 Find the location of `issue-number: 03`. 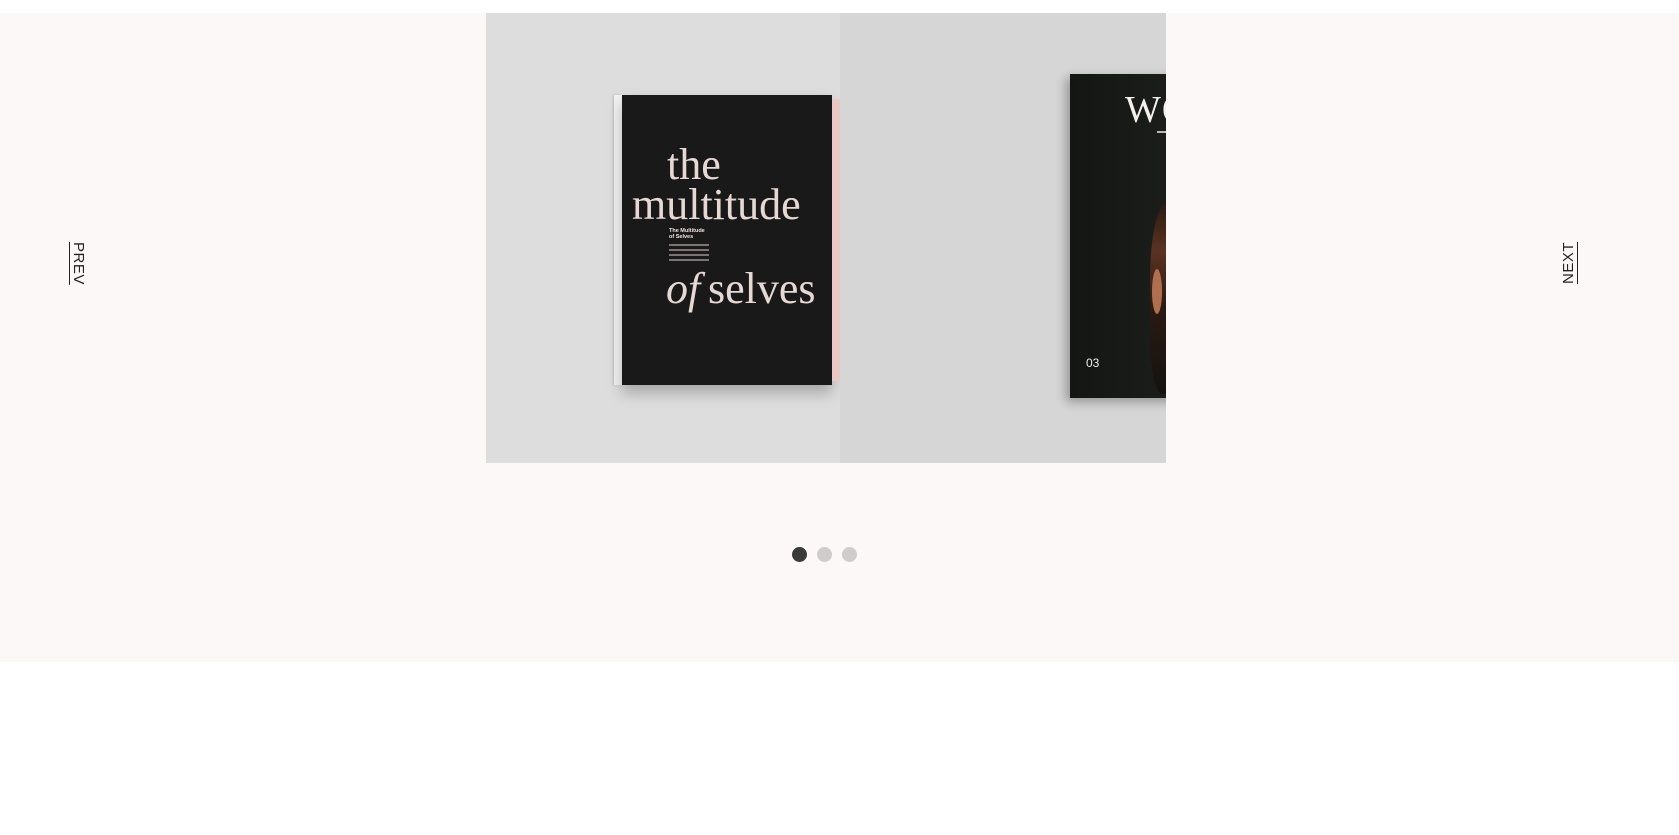

issue-number: 03 is located at coordinates (1093, 363).